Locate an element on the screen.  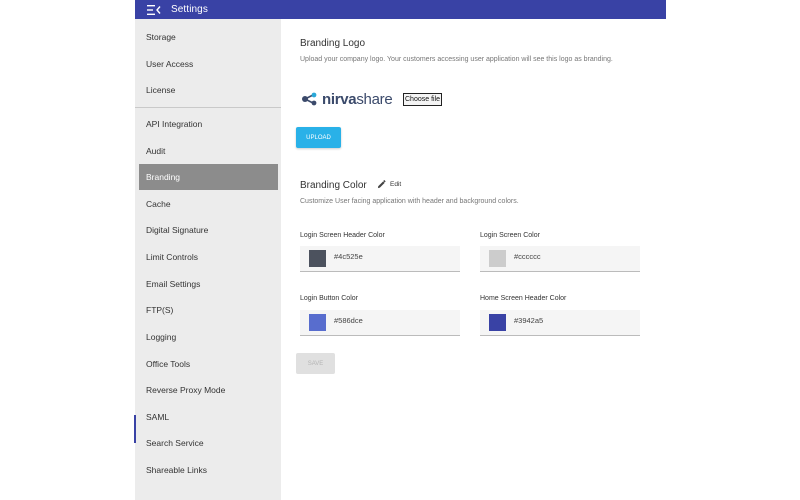
sidebar-item-audit: Audit is located at coordinates (208, 151).